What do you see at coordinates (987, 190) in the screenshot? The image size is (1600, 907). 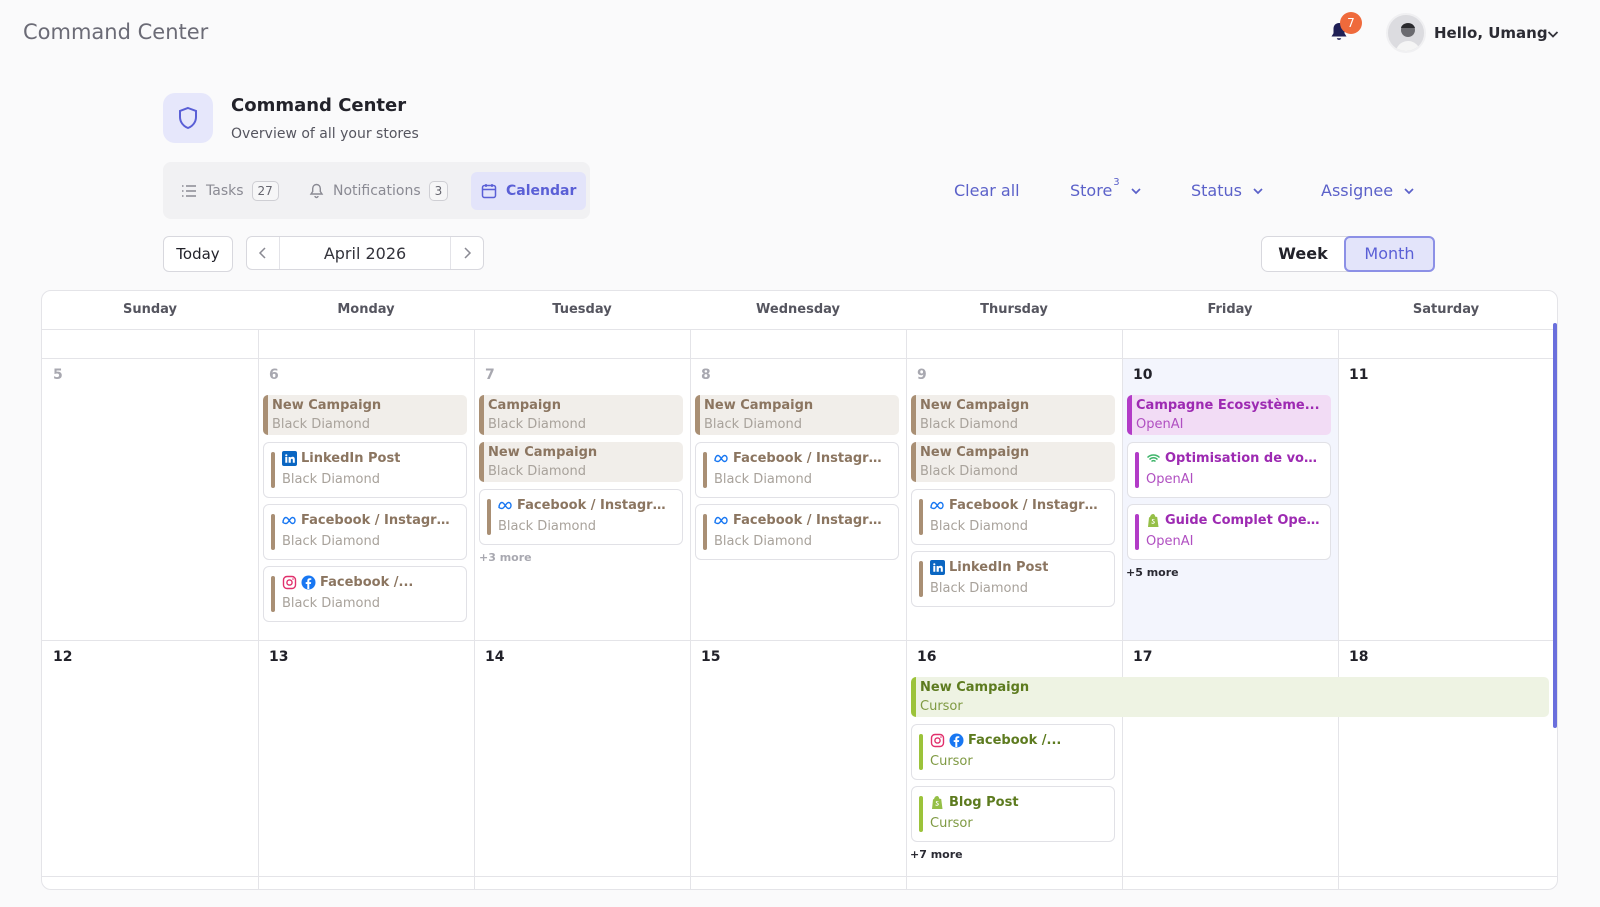 I see `clear-all-button: Clear all` at bounding box center [987, 190].